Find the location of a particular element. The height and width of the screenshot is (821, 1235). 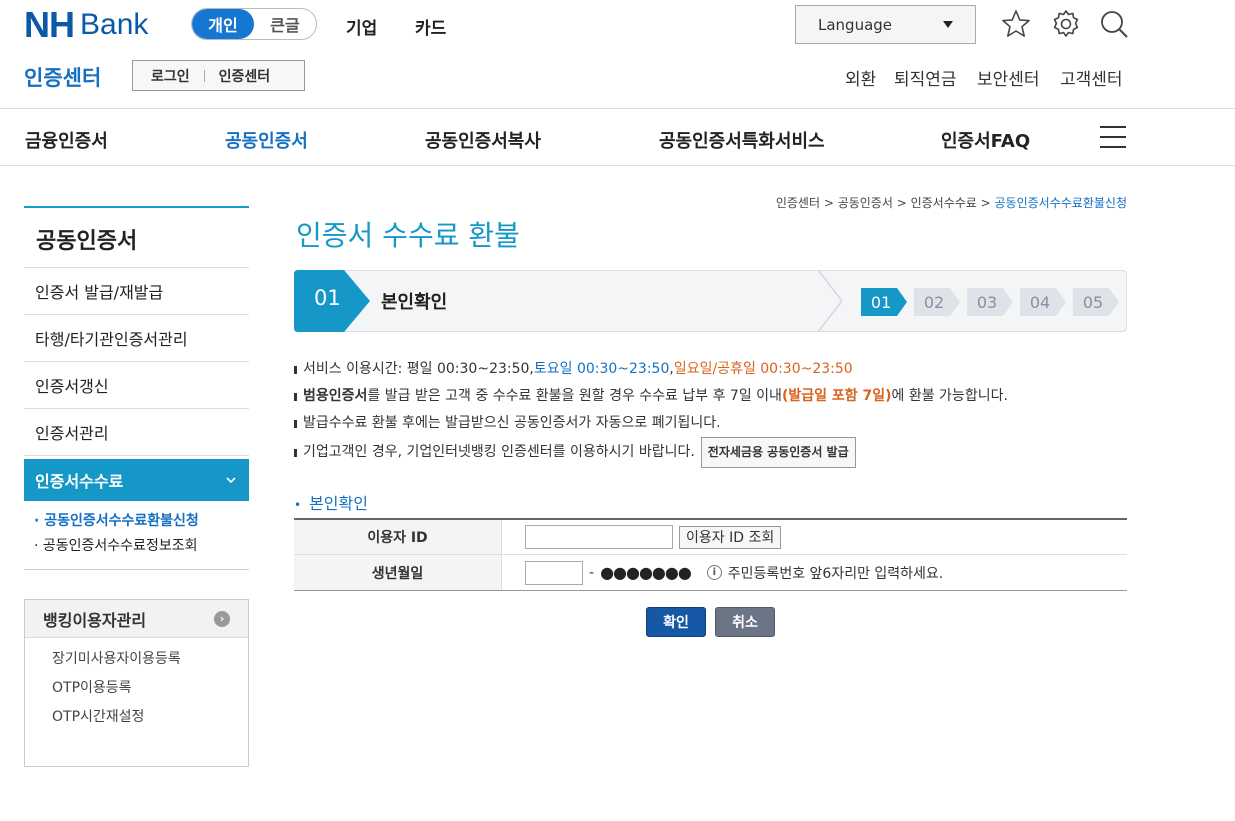

notice-text: 발급수수료 환불 후에는 발급받으신 공동인증서가 자동으로 폐기됩니다. is located at coordinates (512, 423).